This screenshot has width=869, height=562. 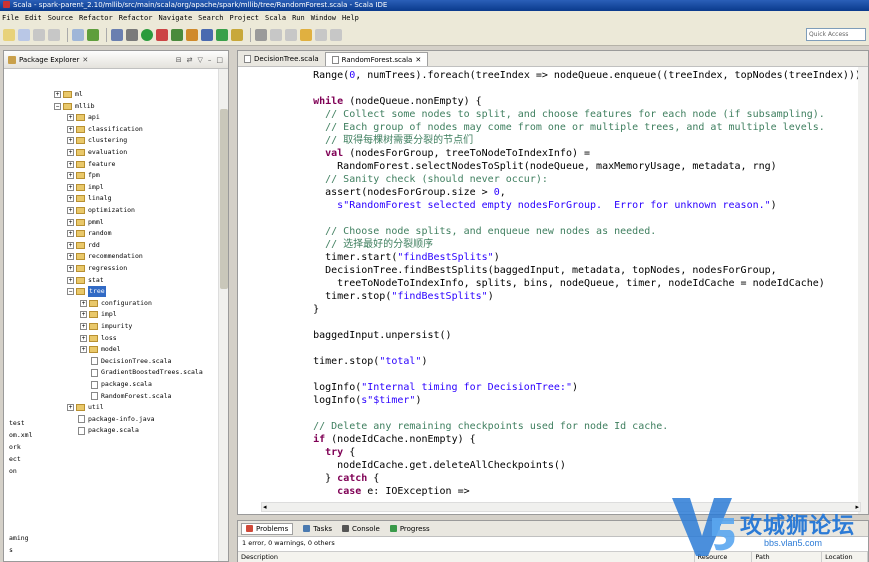 I want to click on tree-package-item: + util, so click(x=85, y=407).